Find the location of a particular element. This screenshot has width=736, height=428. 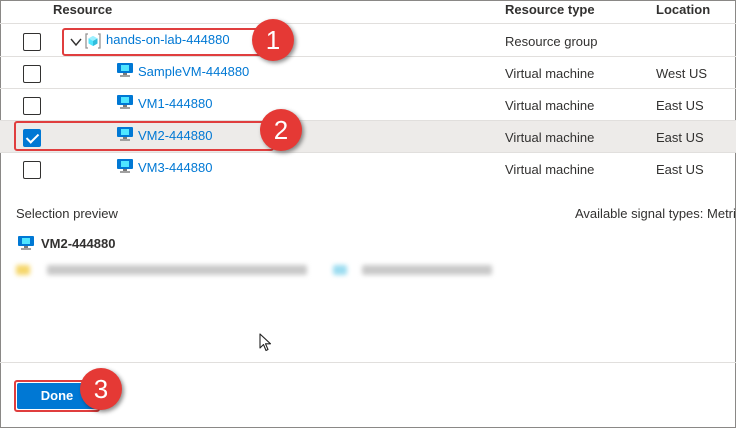

footer-divider is located at coordinates (368, 362).